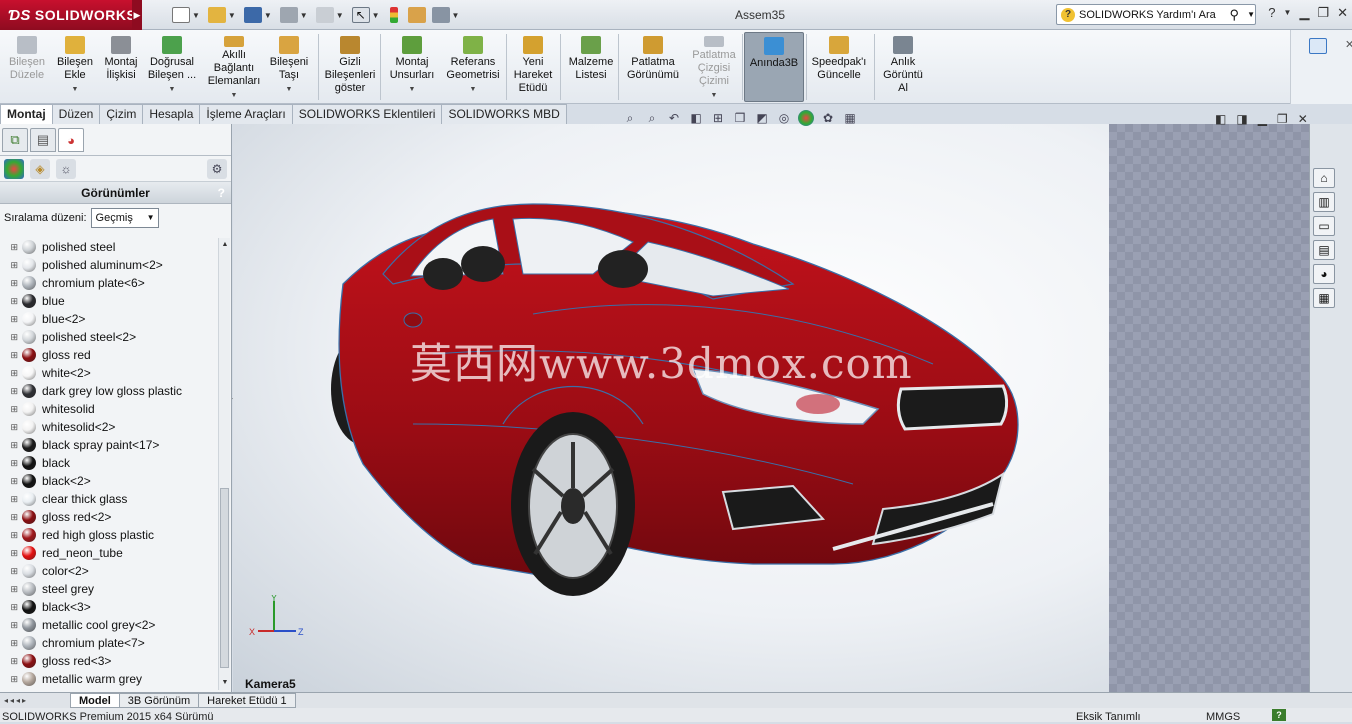  I want to click on ribbon-button-13: Anında3B, so click(774, 67).